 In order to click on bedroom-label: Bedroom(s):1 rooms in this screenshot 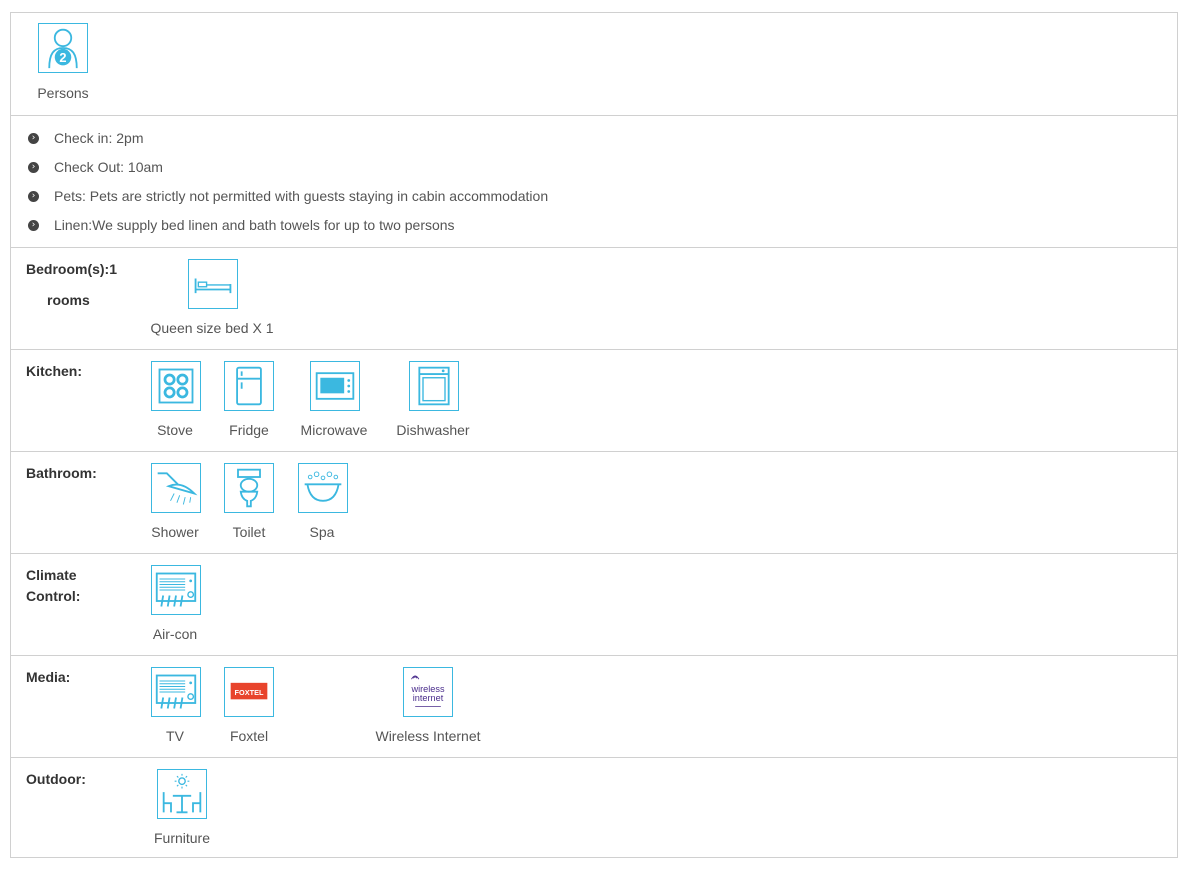, I will do `click(72, 284)`.